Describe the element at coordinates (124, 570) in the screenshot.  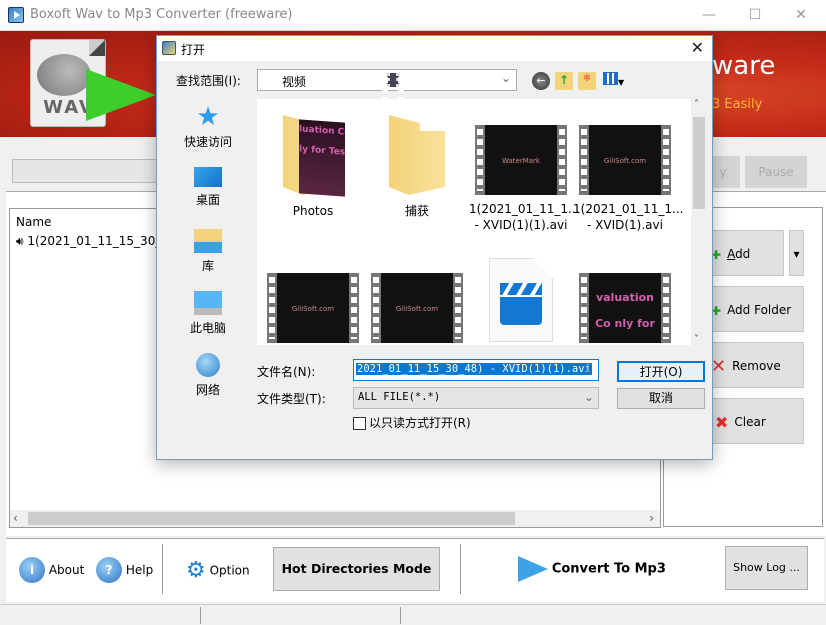
I see `help-button: ? Help` at that location.